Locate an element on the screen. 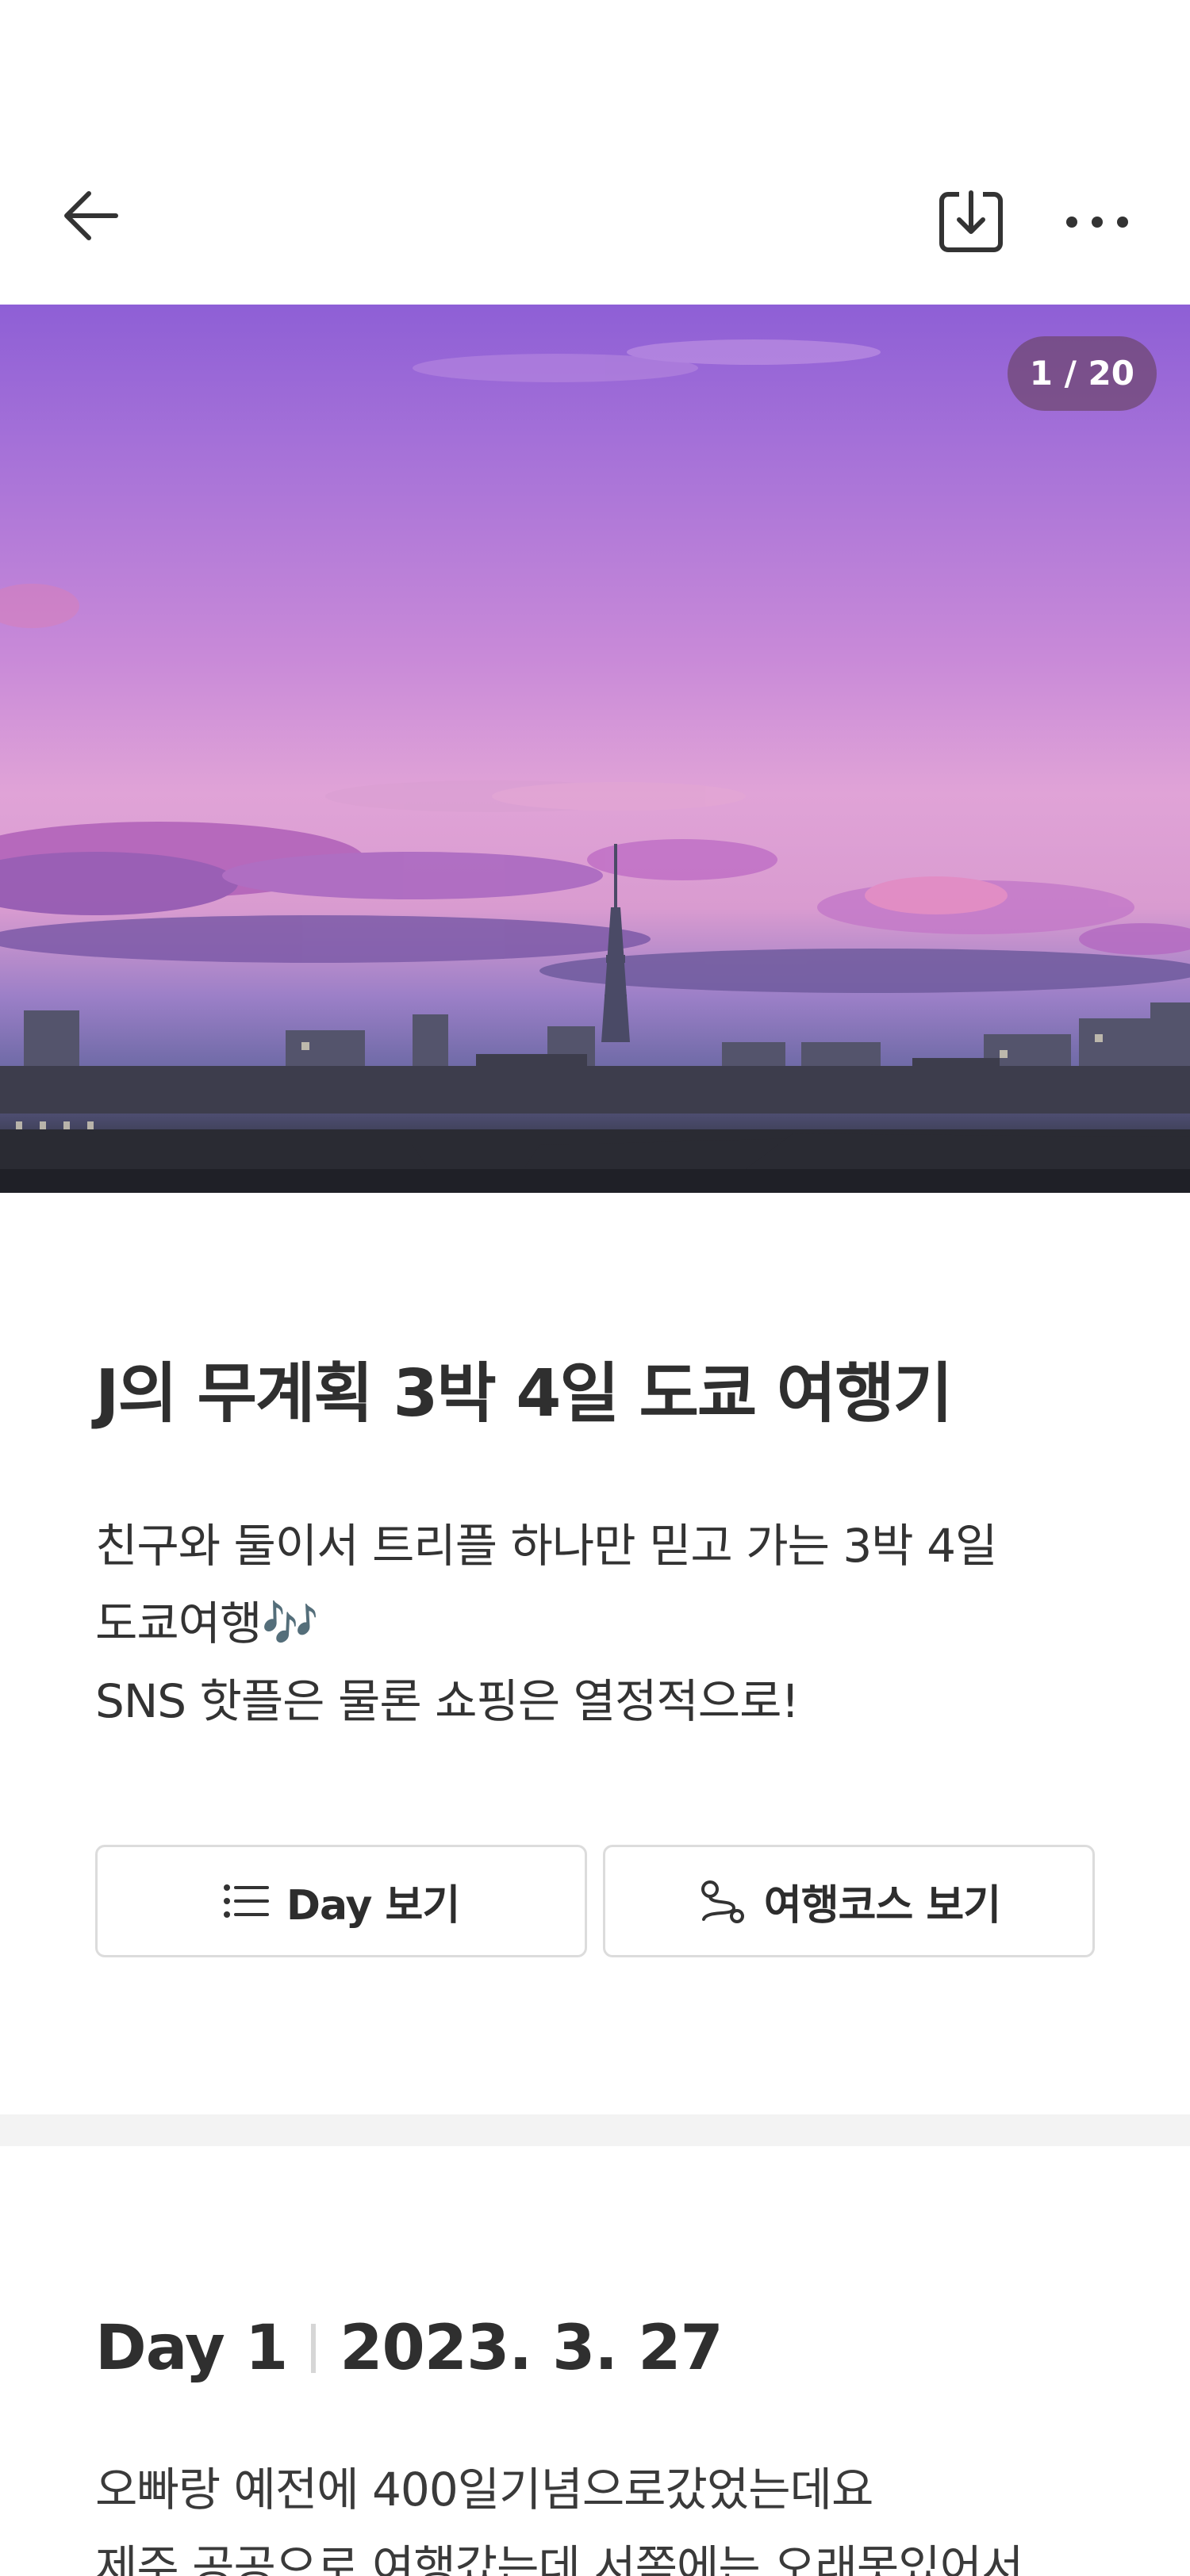 This screenshot has height=2576, width=1190. course-view-button: 여행코스 보기 is located at coordinates (849, 1901).